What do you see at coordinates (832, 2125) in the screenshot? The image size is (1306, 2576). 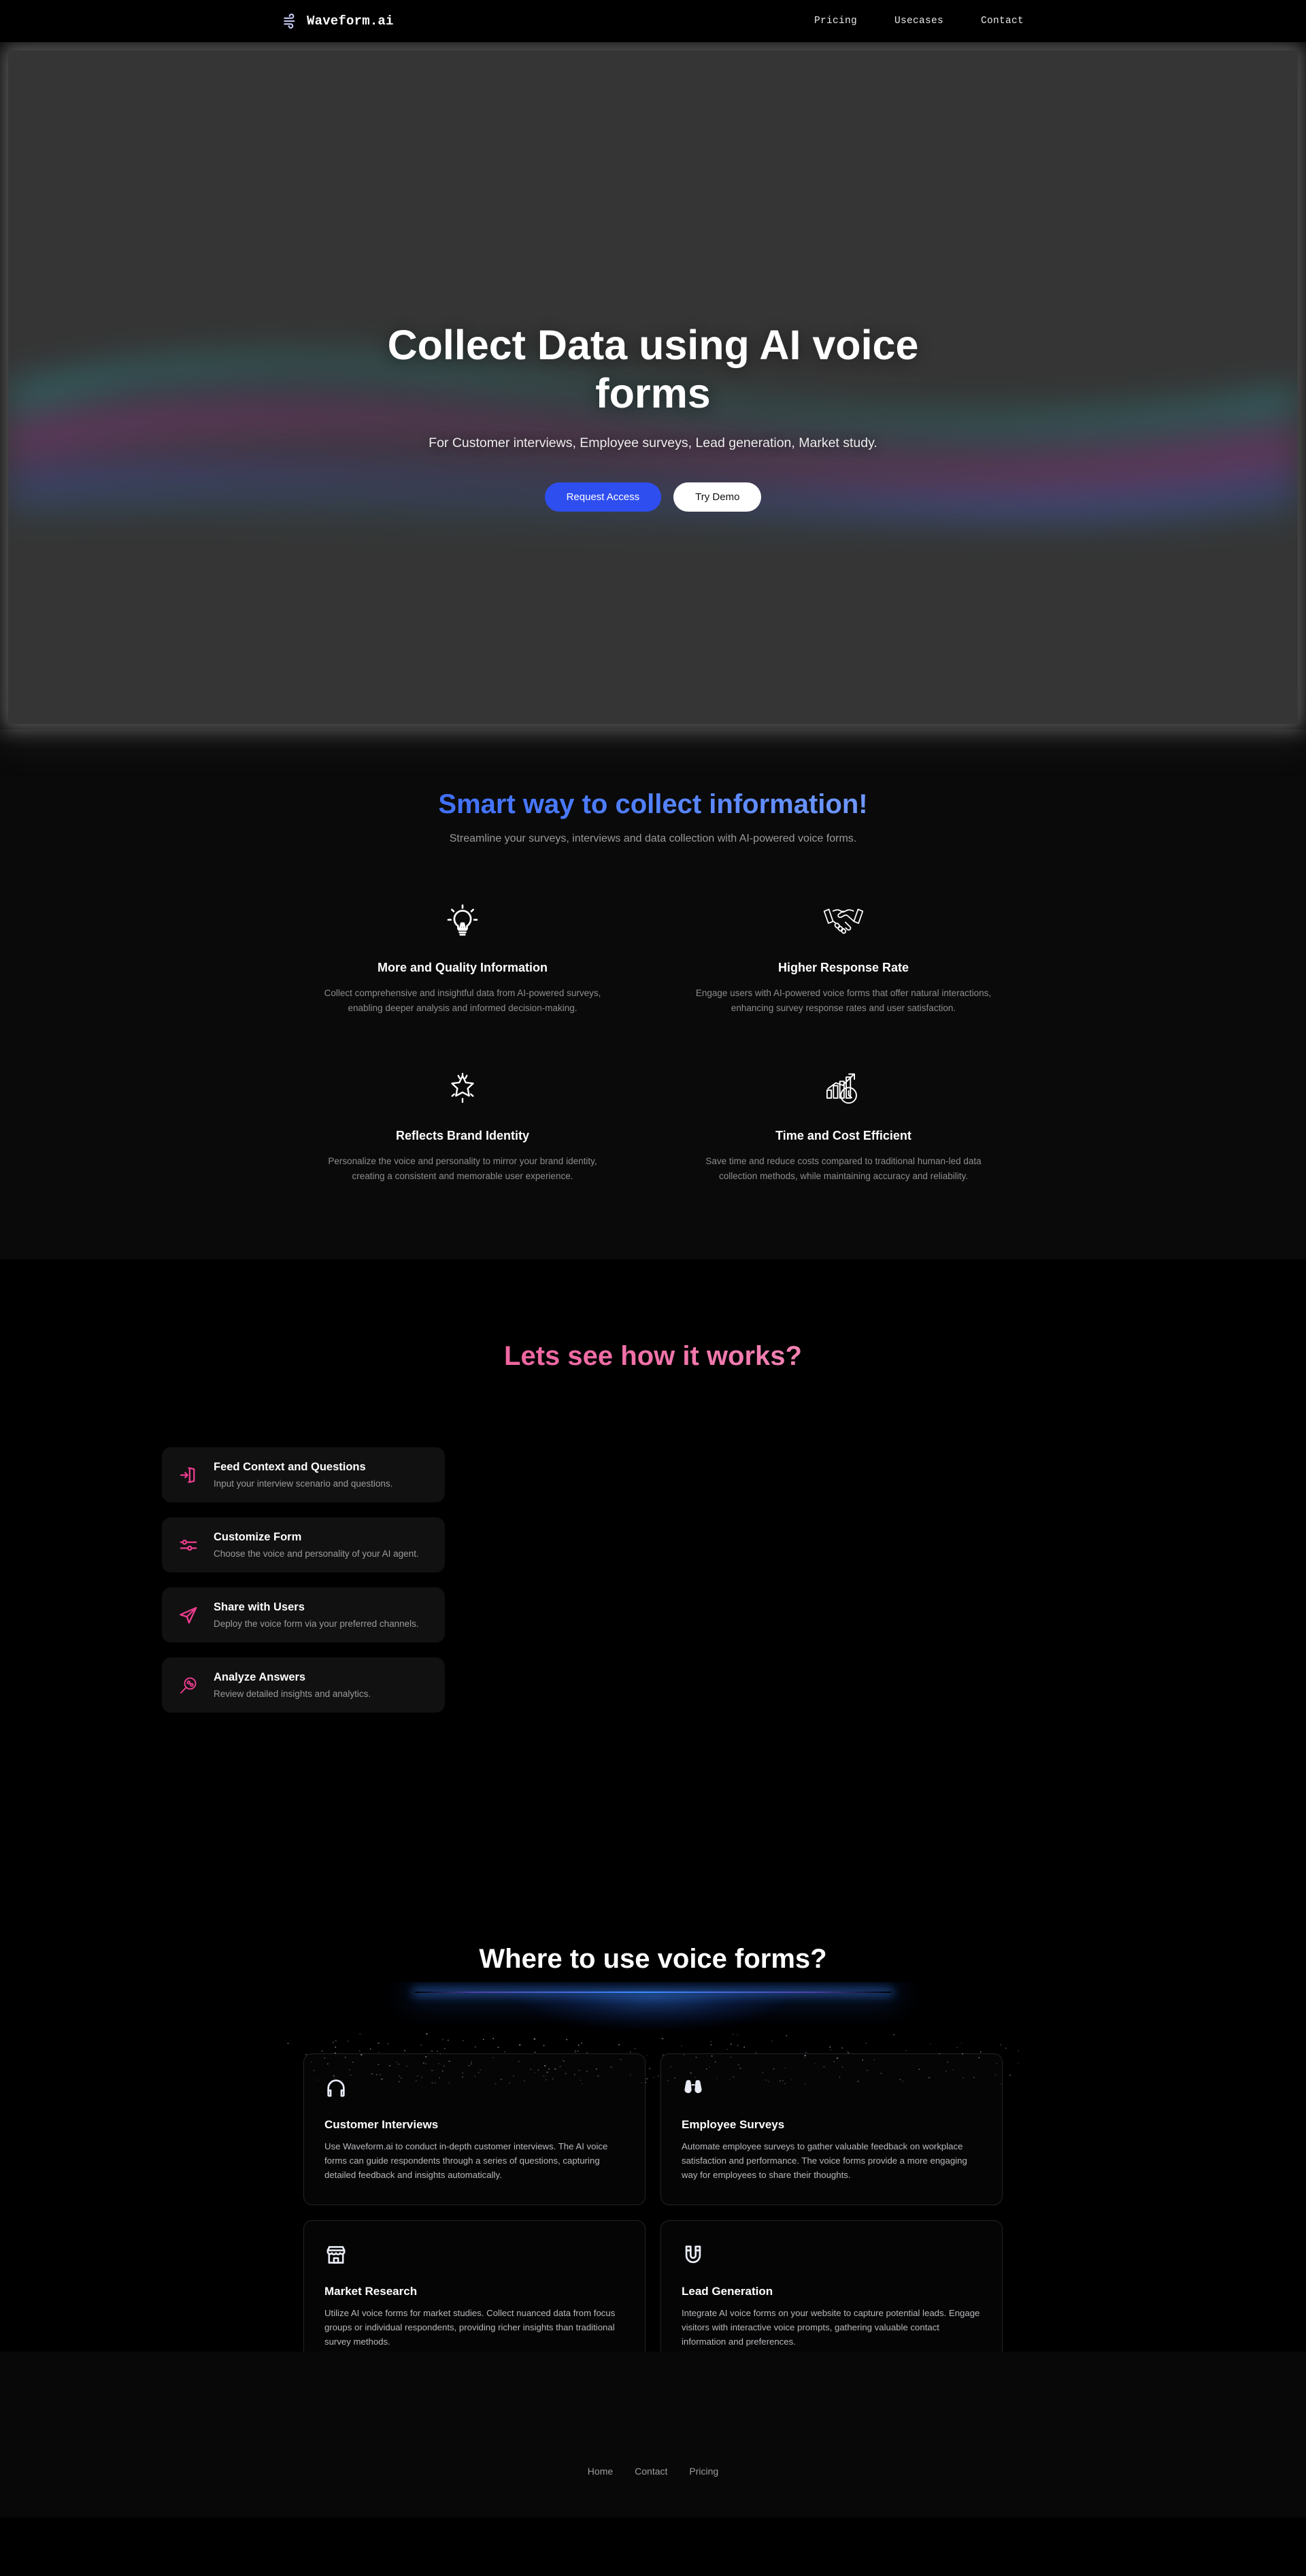 I see `usecase-title: Employee Surveys` at bounding box center [832, 2125].